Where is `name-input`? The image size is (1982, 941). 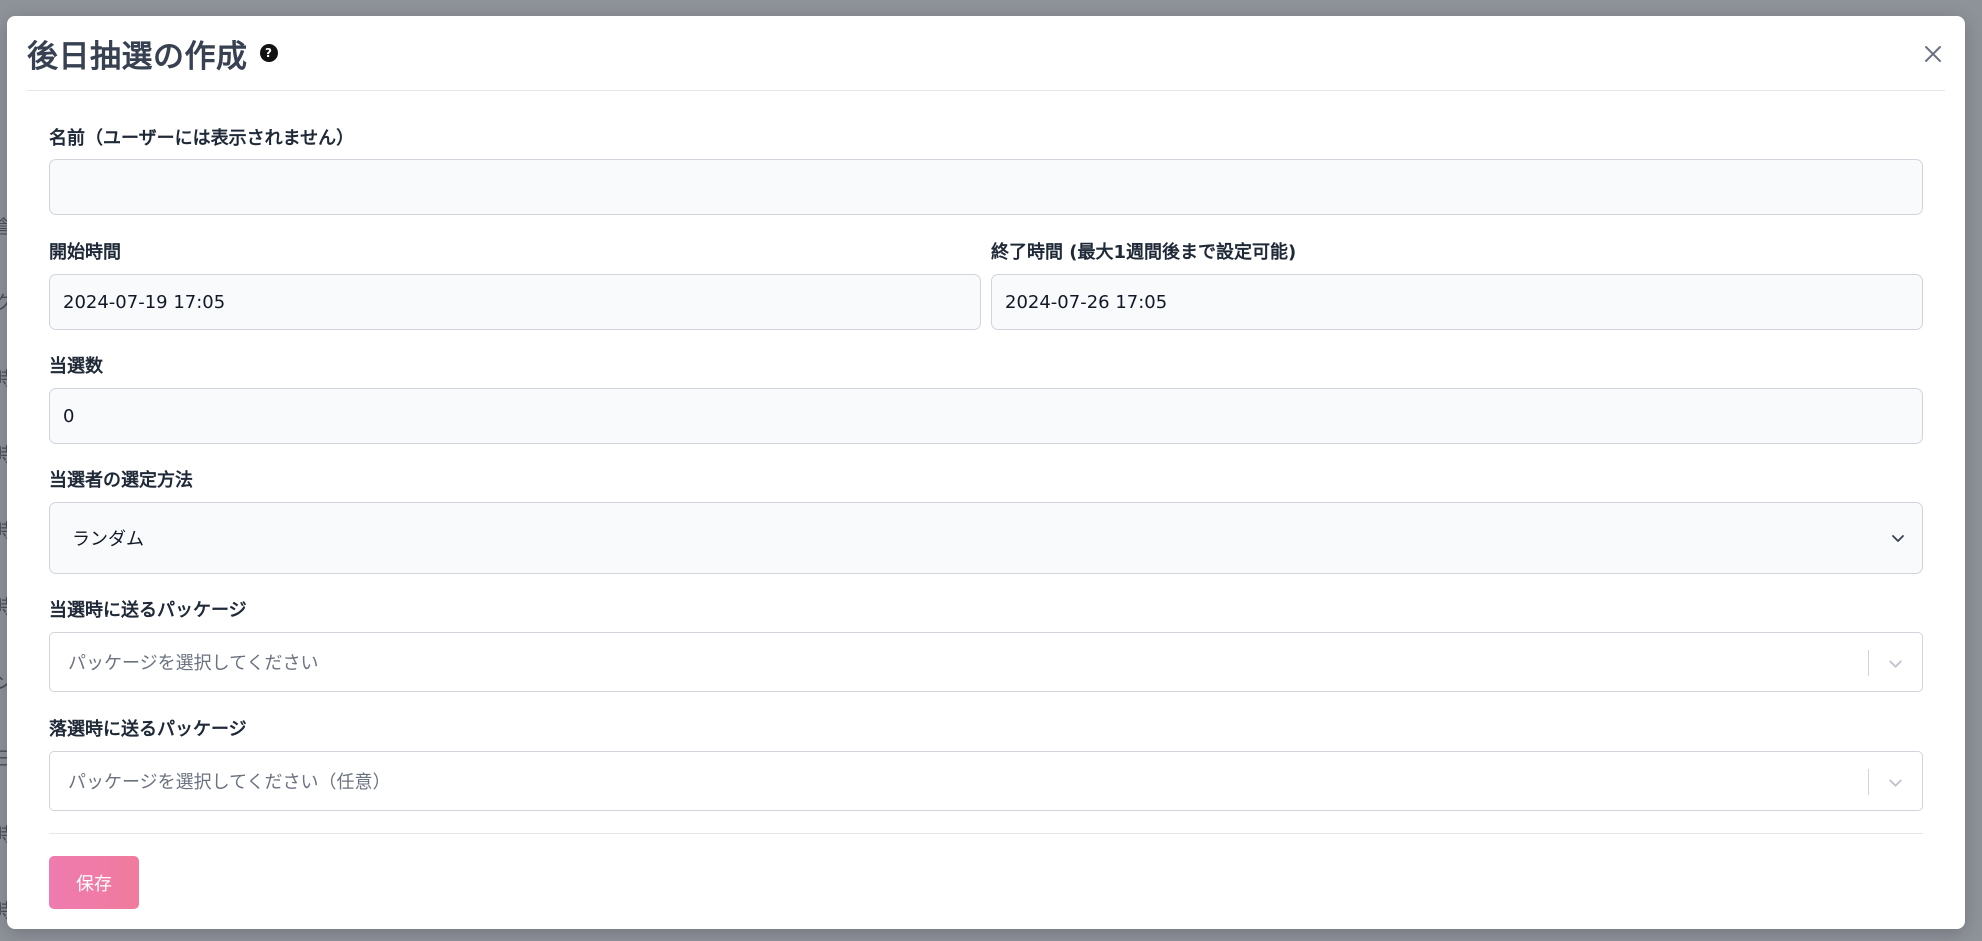 name-input is located at coordinates (986, 187).